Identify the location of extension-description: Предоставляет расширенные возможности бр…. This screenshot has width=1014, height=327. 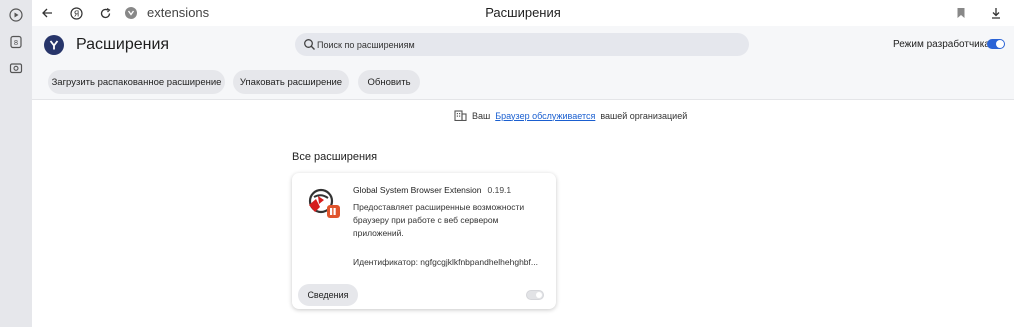
(439, 220).